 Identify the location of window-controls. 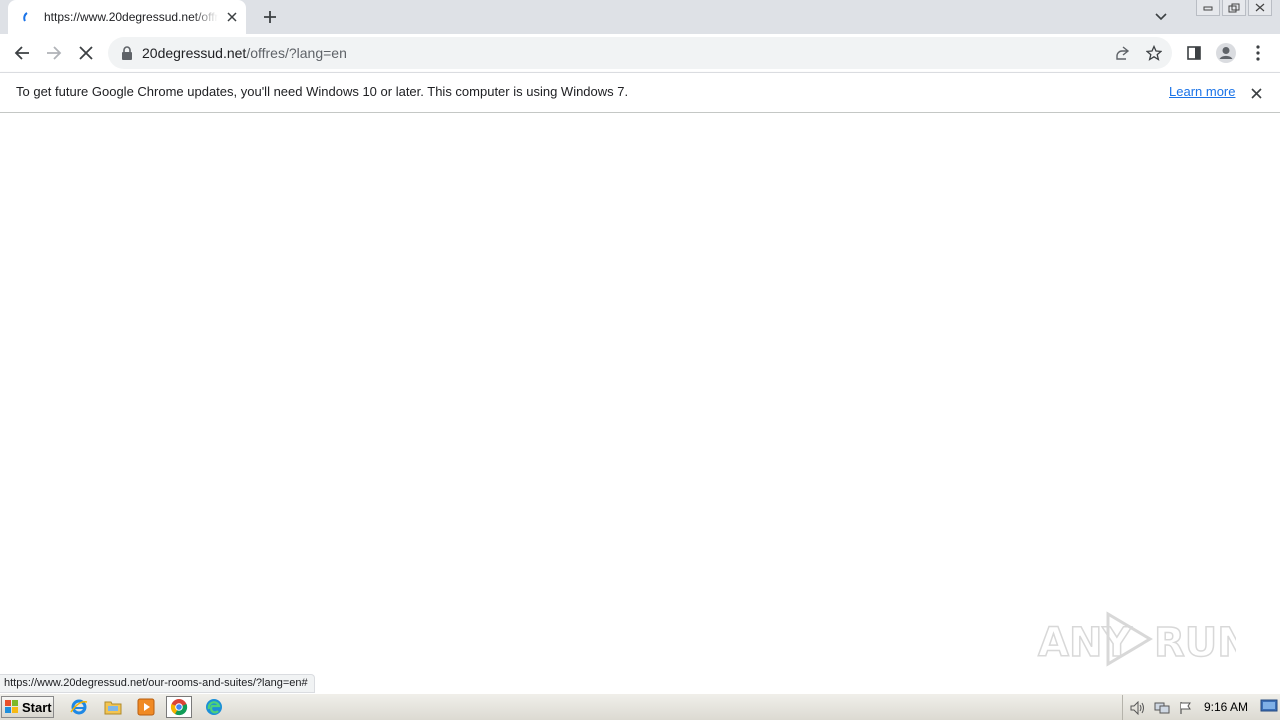
(1234, 8).